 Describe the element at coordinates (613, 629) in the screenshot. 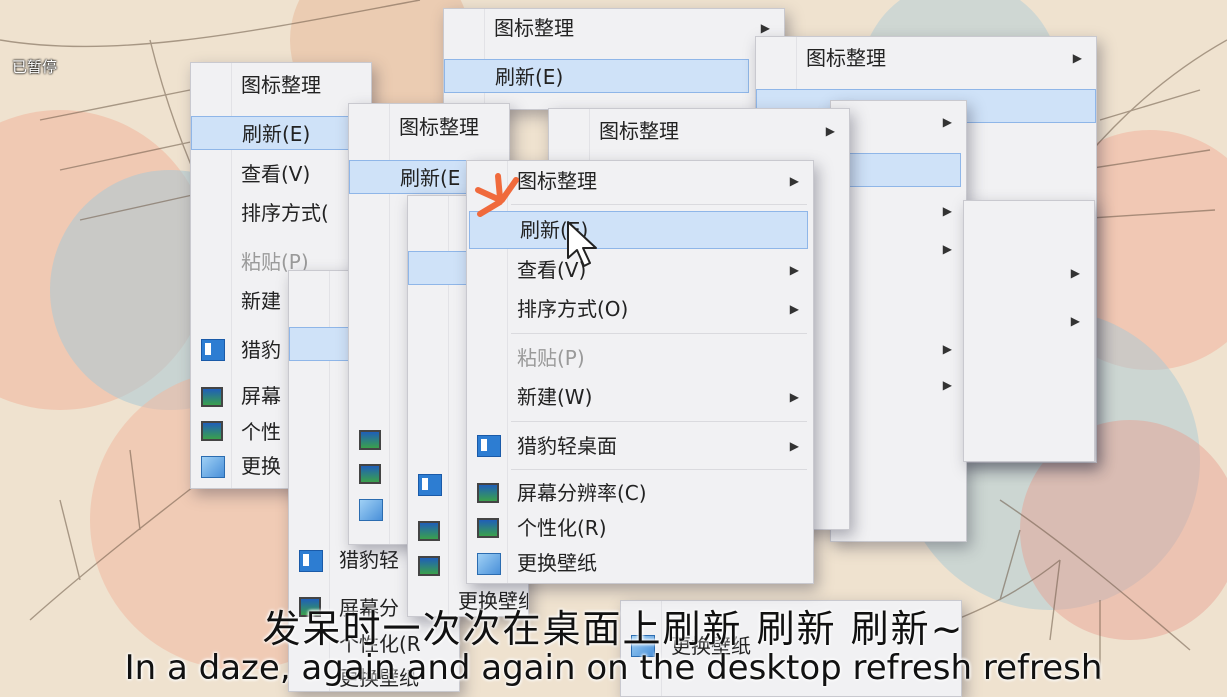

I see `subtitle-chinese: 发呆时一次次在桌面上刷新 刷新 刷新~` at that location.